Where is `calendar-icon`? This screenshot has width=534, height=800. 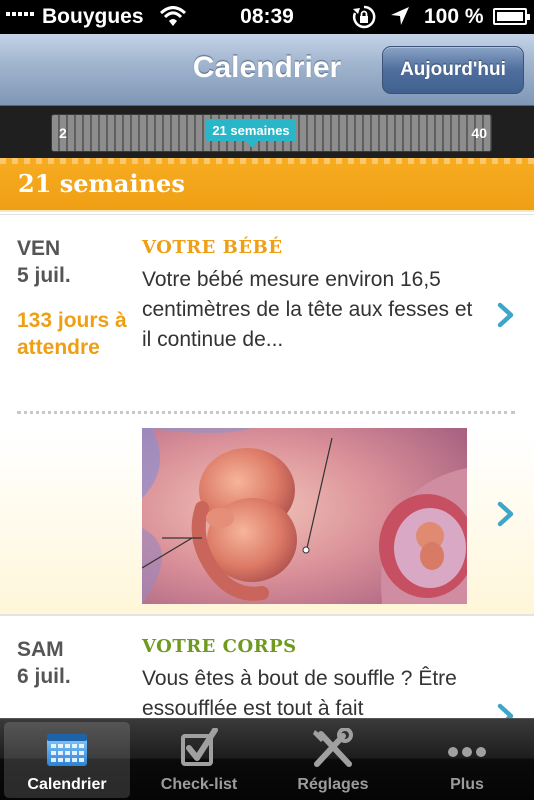
calendar-icon is located at coordinates (67, 750).